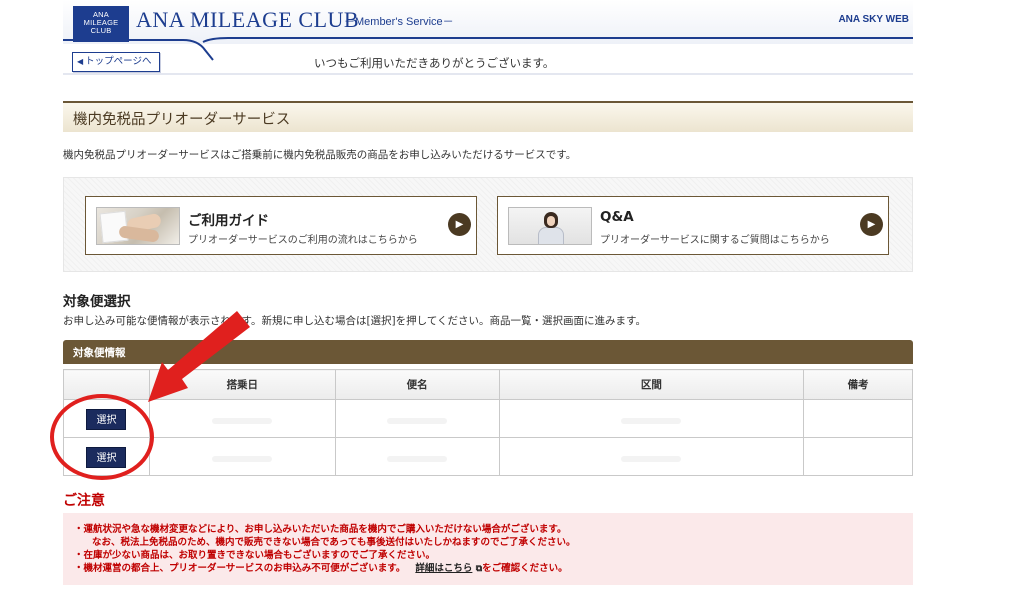 This screenshot has width=1024, height=601. I want to click on table-header-row: 搭乗日 便名 区間 備考, so click(488, 384).